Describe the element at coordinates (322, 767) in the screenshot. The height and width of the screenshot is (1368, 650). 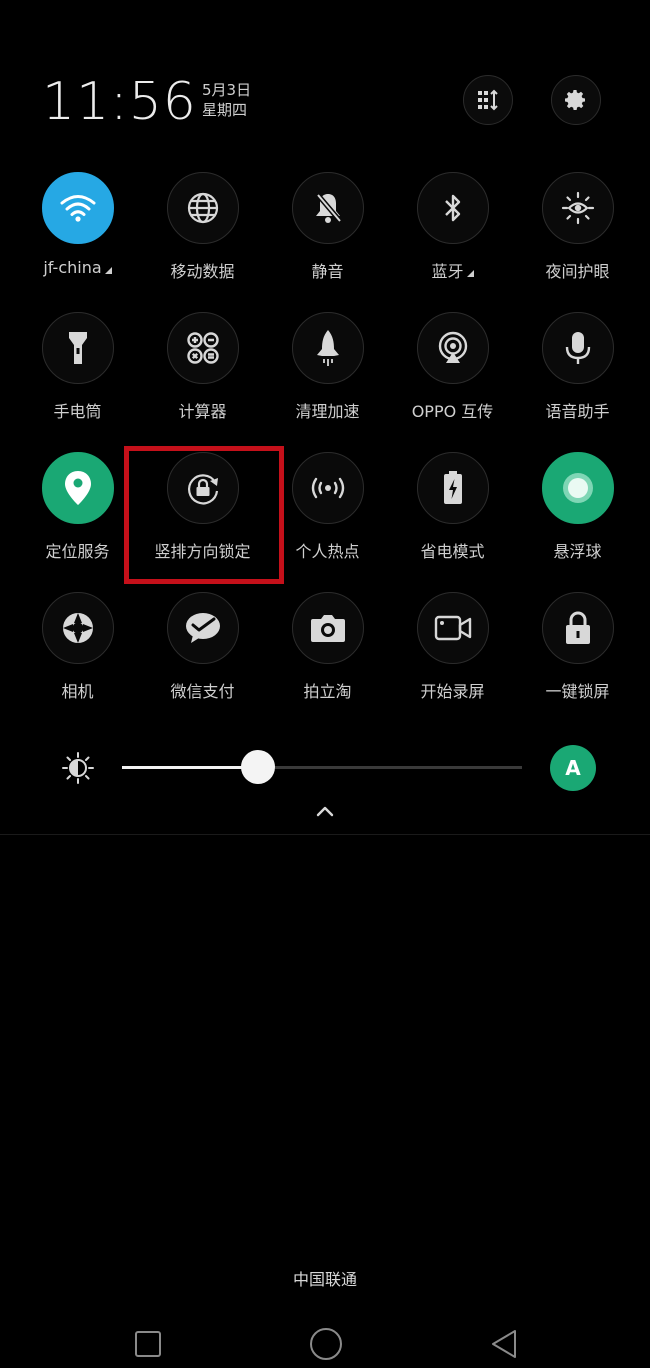
I see `brightness-slider` at that location.